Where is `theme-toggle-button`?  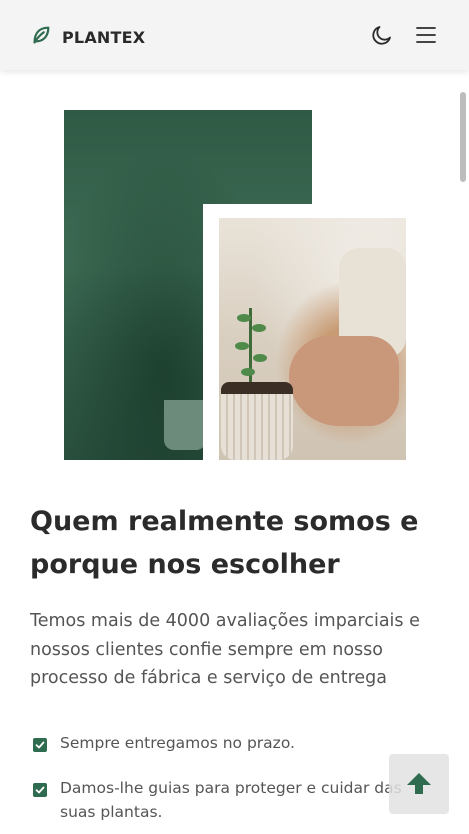
theme-toggle-button is located at coordinates (382, 35).